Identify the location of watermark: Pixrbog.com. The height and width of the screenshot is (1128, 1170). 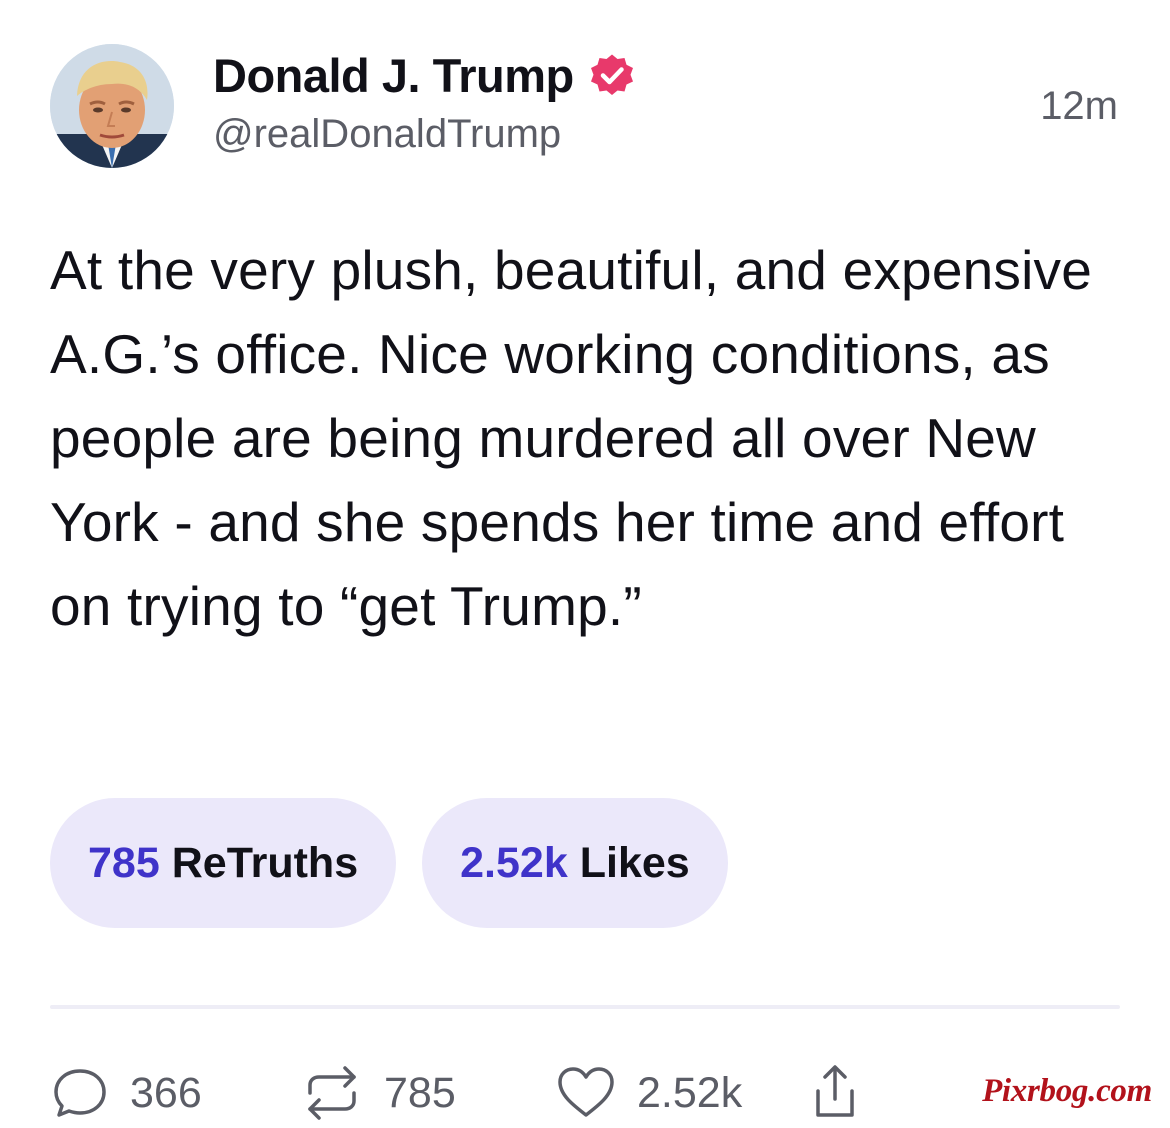
(1067, 1091).